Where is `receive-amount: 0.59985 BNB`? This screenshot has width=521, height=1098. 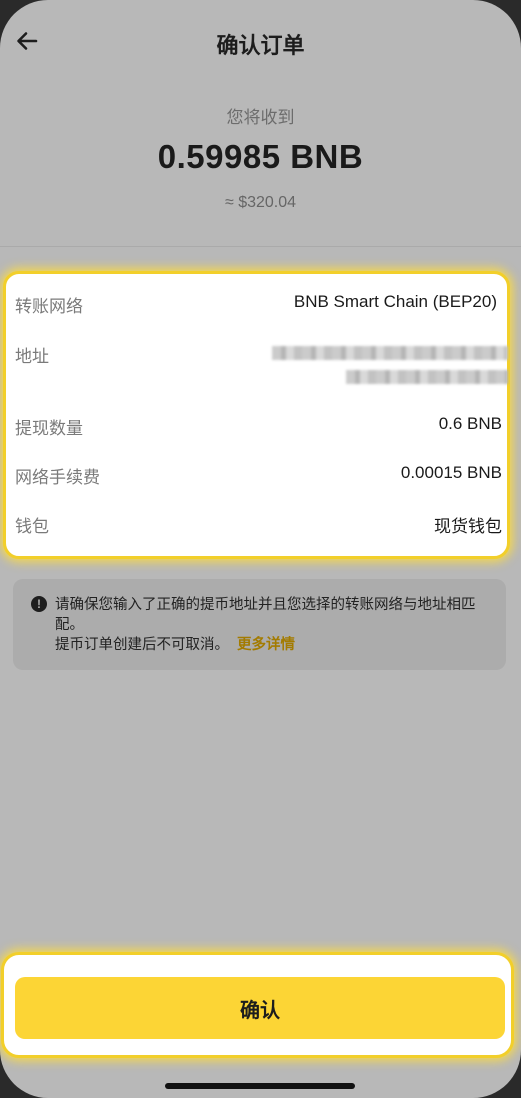 receive-amount: 0.59985 BNB is located at coordinates (260, 156).